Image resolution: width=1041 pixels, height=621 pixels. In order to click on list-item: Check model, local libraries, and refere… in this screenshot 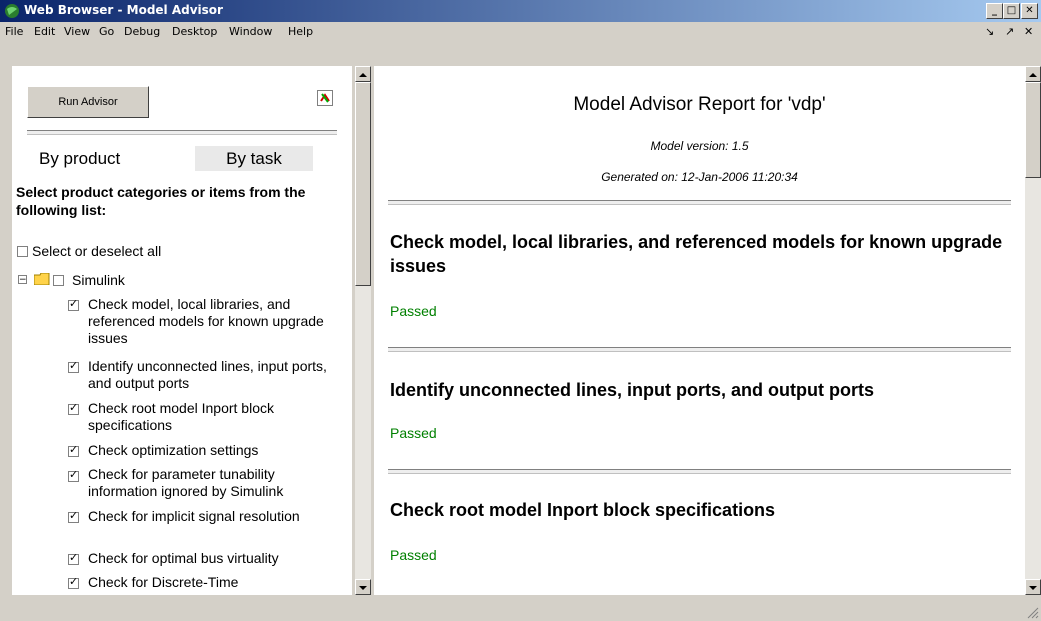, I will do `click(206, 321)`.